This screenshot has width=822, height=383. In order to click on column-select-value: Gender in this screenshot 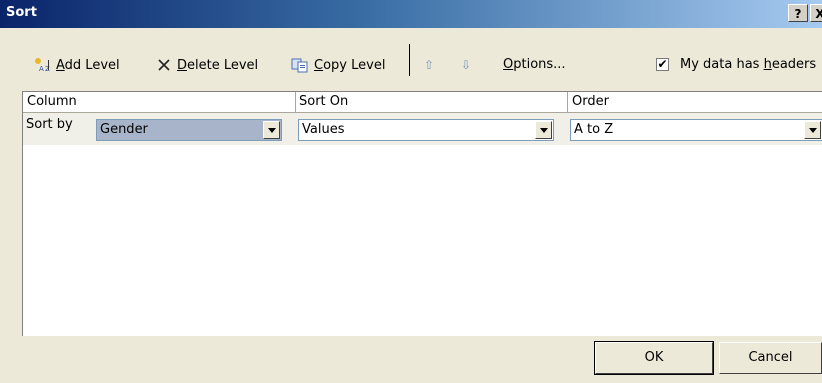, I will do `click(124, 129)`.